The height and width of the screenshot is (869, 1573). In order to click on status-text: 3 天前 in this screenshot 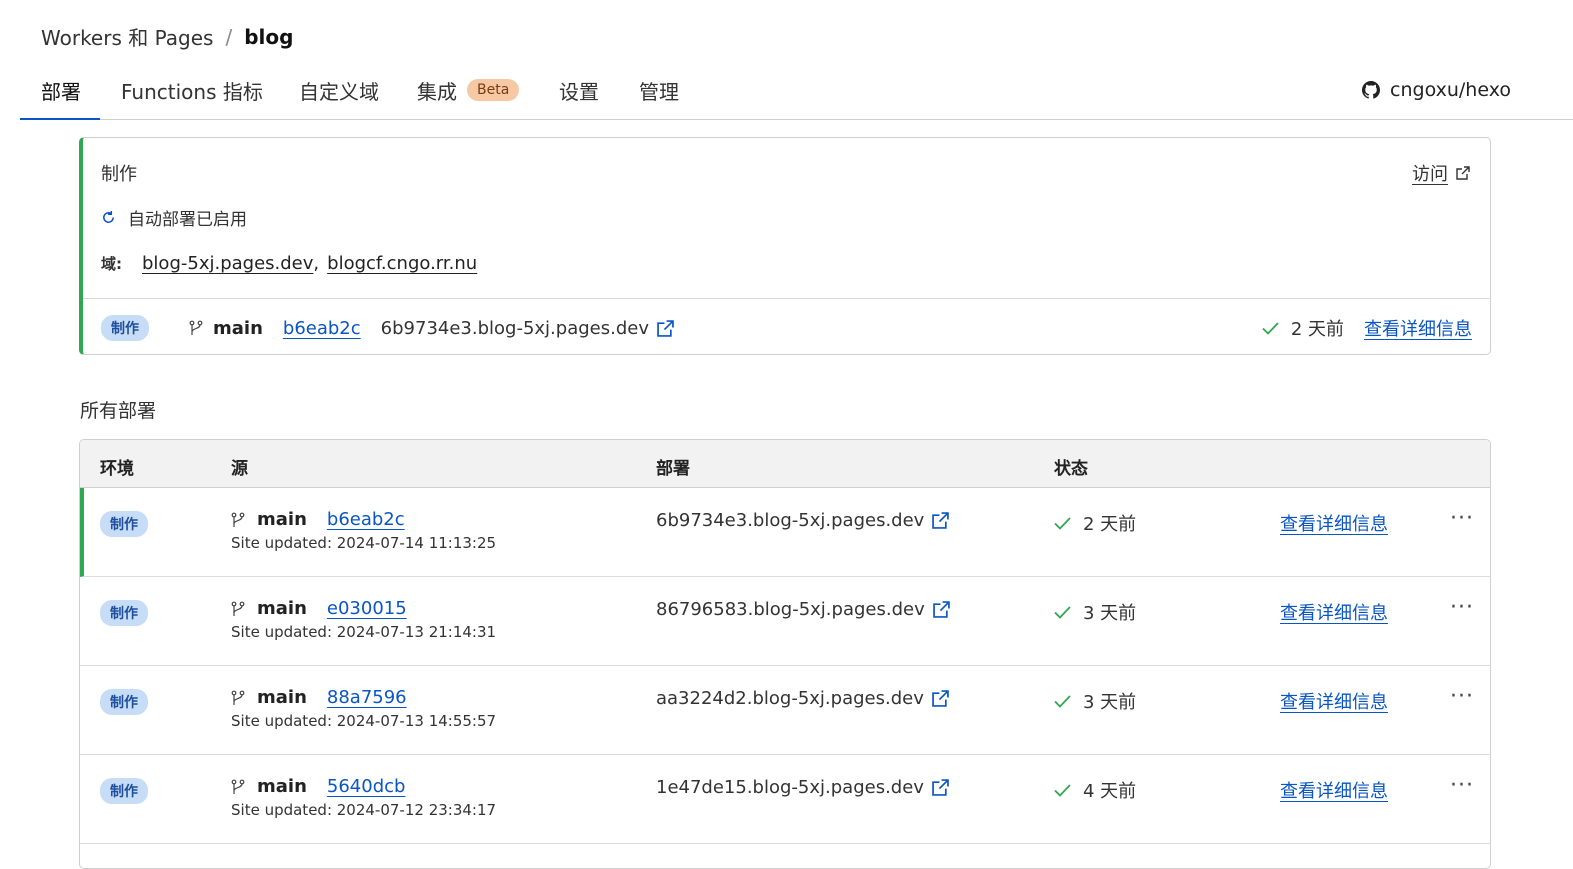, I will do `click(1110, 613)`.